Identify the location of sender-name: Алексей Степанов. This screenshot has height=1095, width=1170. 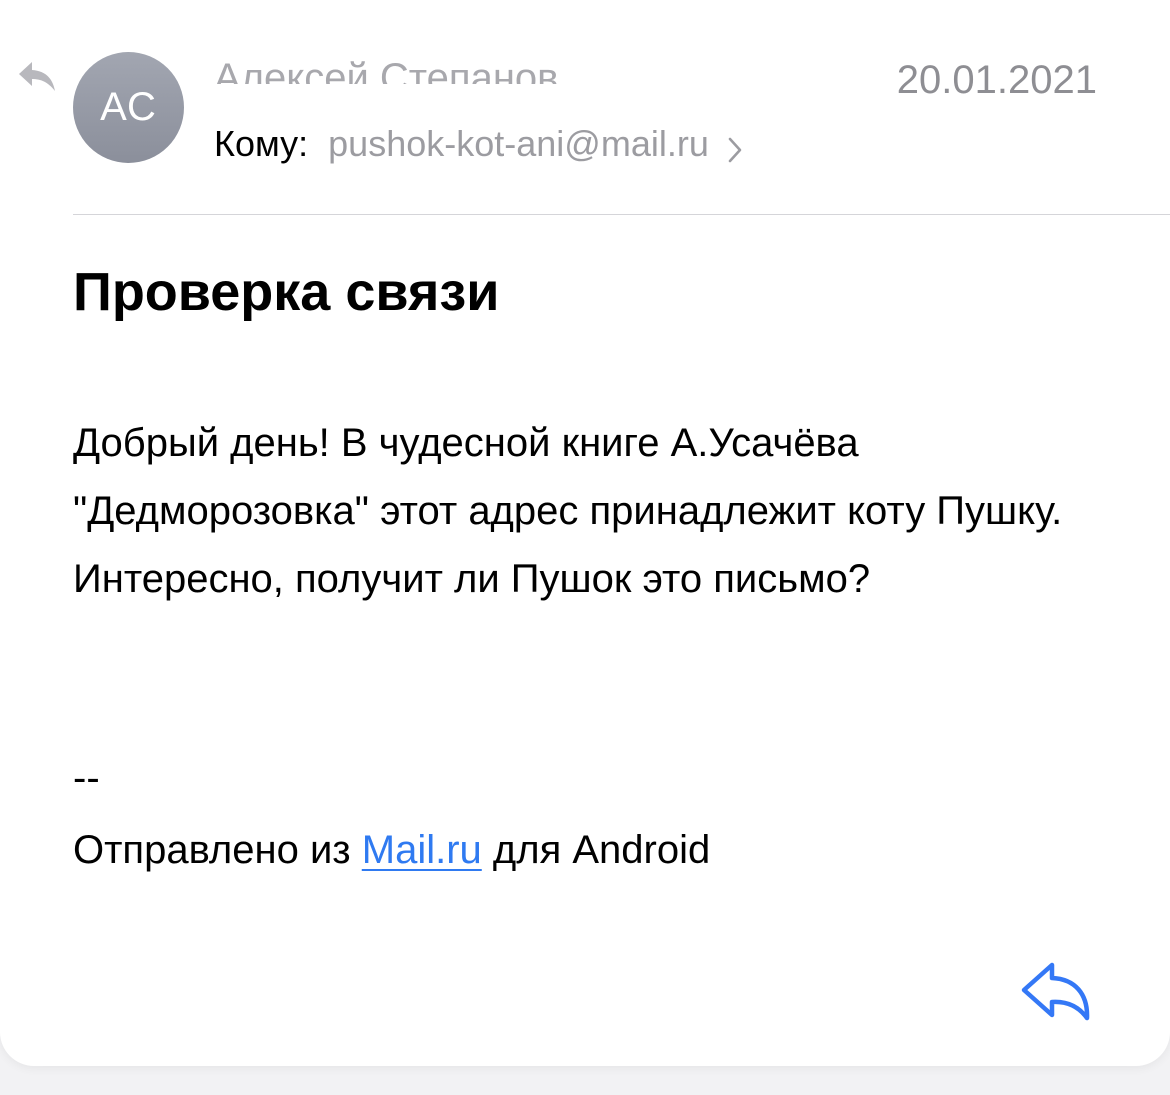
(386, 66).